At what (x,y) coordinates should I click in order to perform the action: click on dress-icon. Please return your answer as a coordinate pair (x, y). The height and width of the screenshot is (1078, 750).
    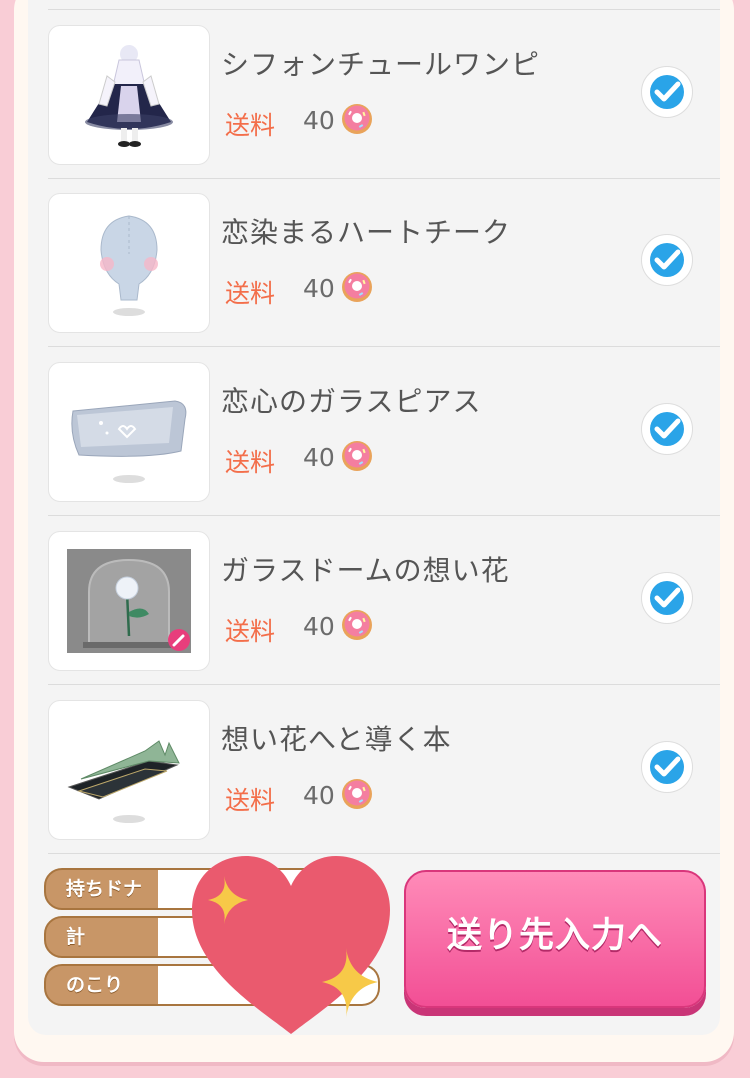
    Looking at the image, I should click on (129, 96).